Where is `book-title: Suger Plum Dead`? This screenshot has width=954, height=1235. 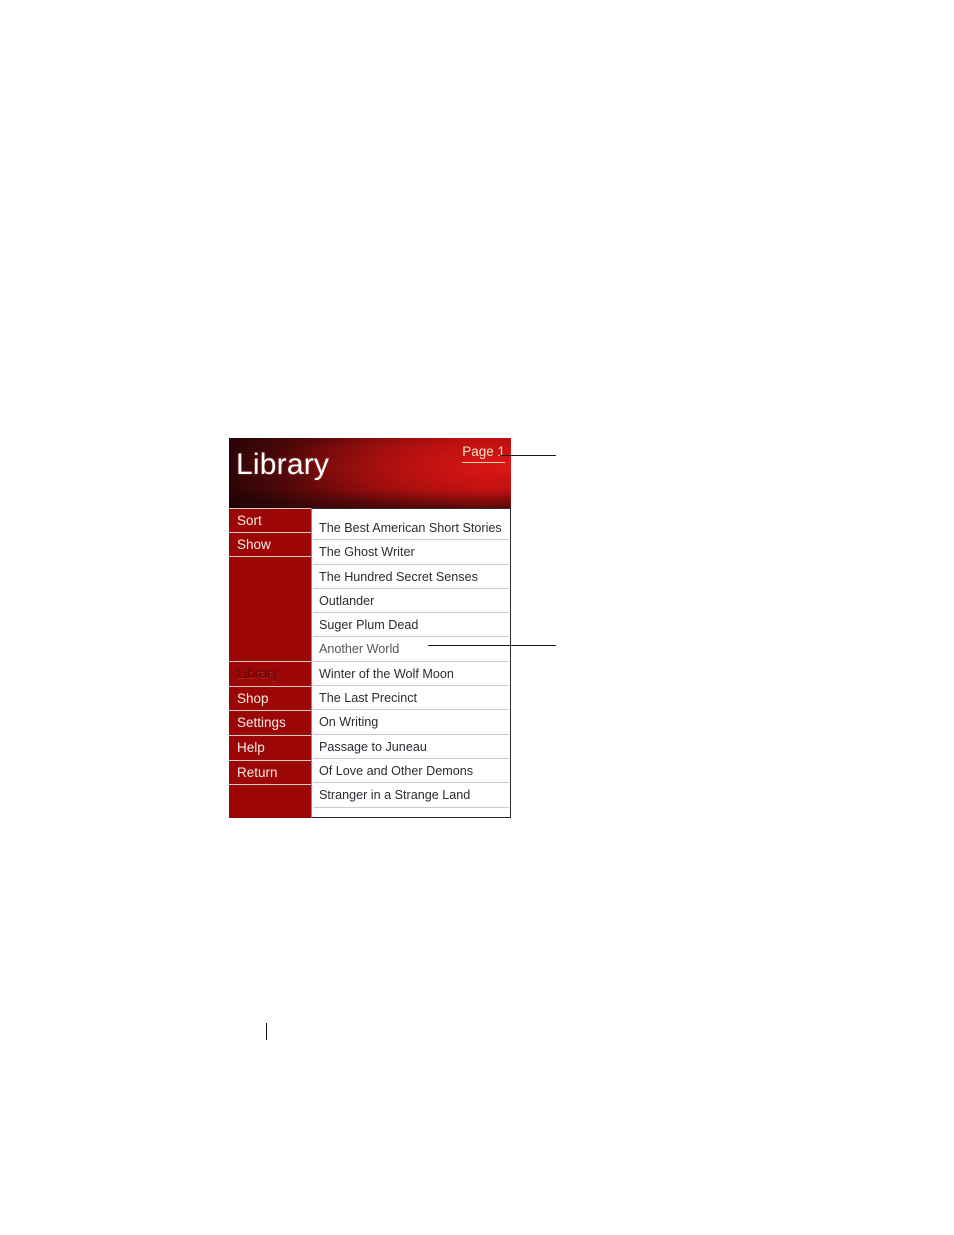
book-title: Suger Plum Dead is located at coordinates (369, 625).